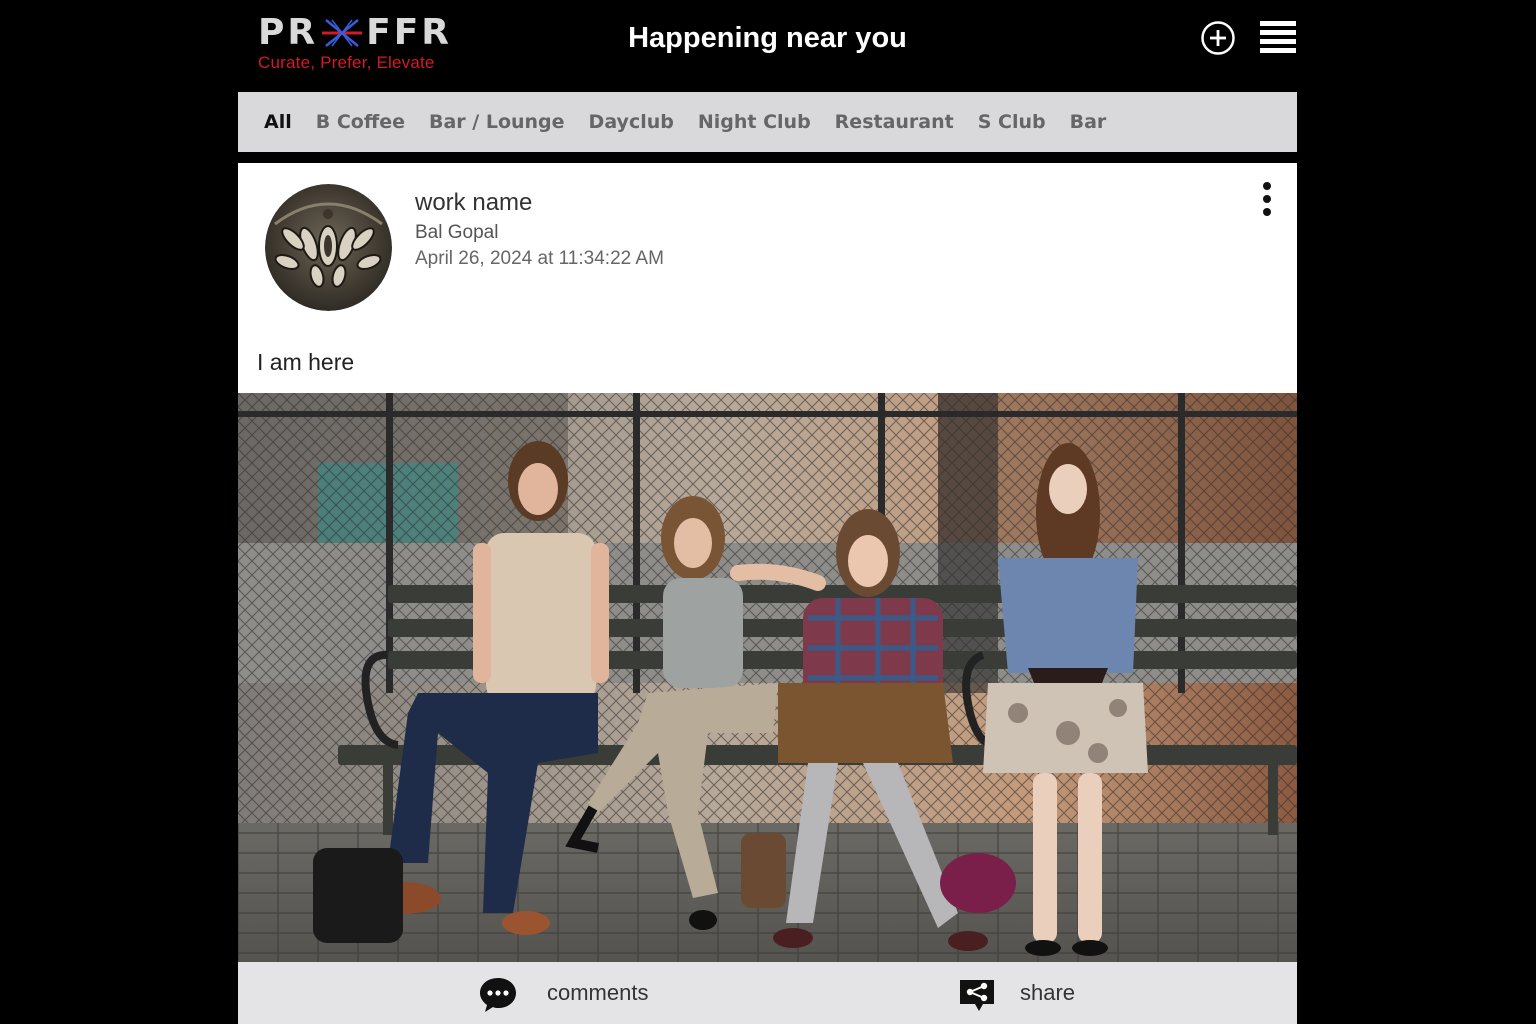 The height and width of the screenshot is (1024, 1536). I want to click on post-action-bar: comments share, so click(767, 993).